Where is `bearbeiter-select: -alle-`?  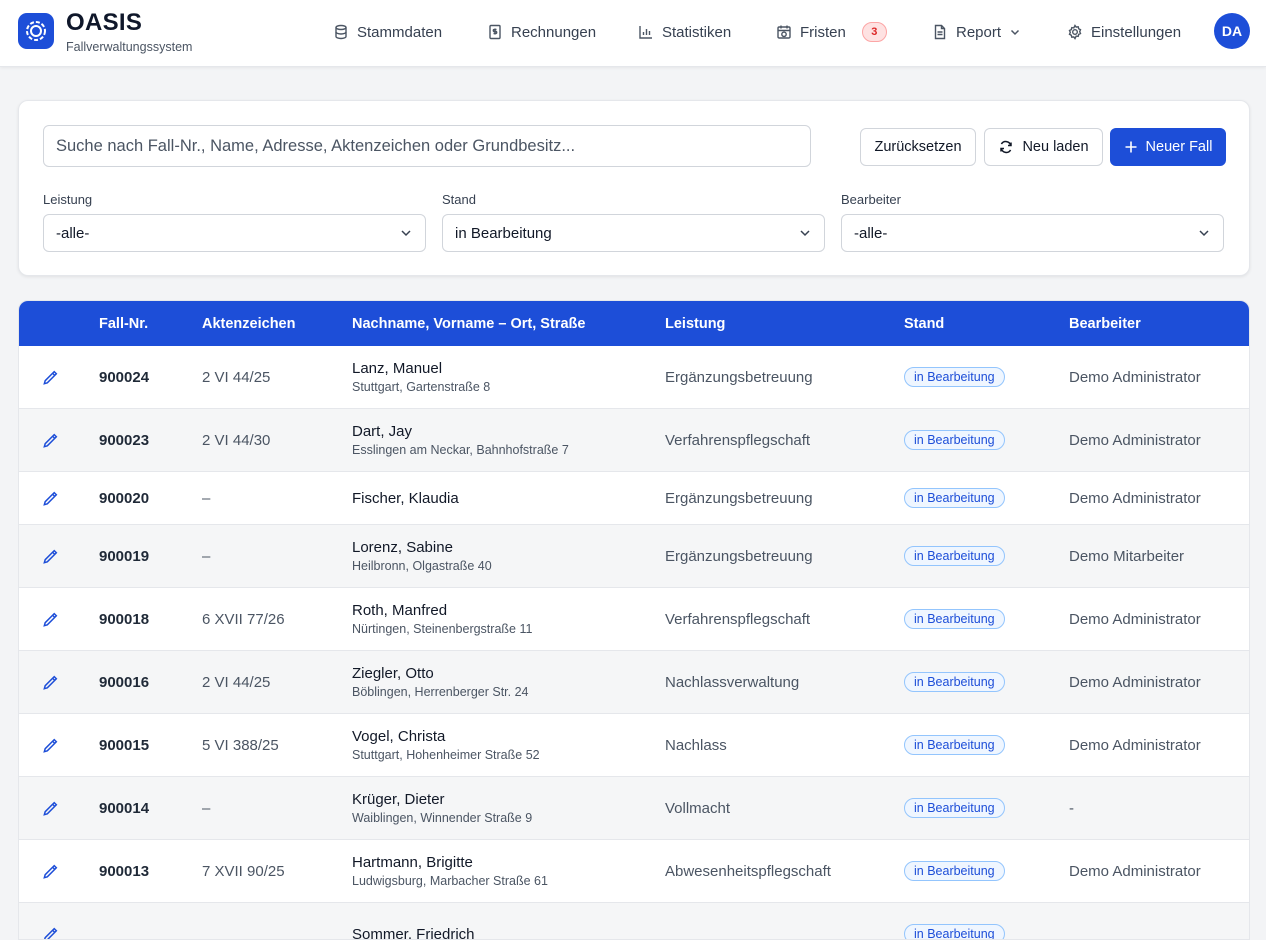
bearbeiter-select: -alle- is located at coordinates (1032, 233).